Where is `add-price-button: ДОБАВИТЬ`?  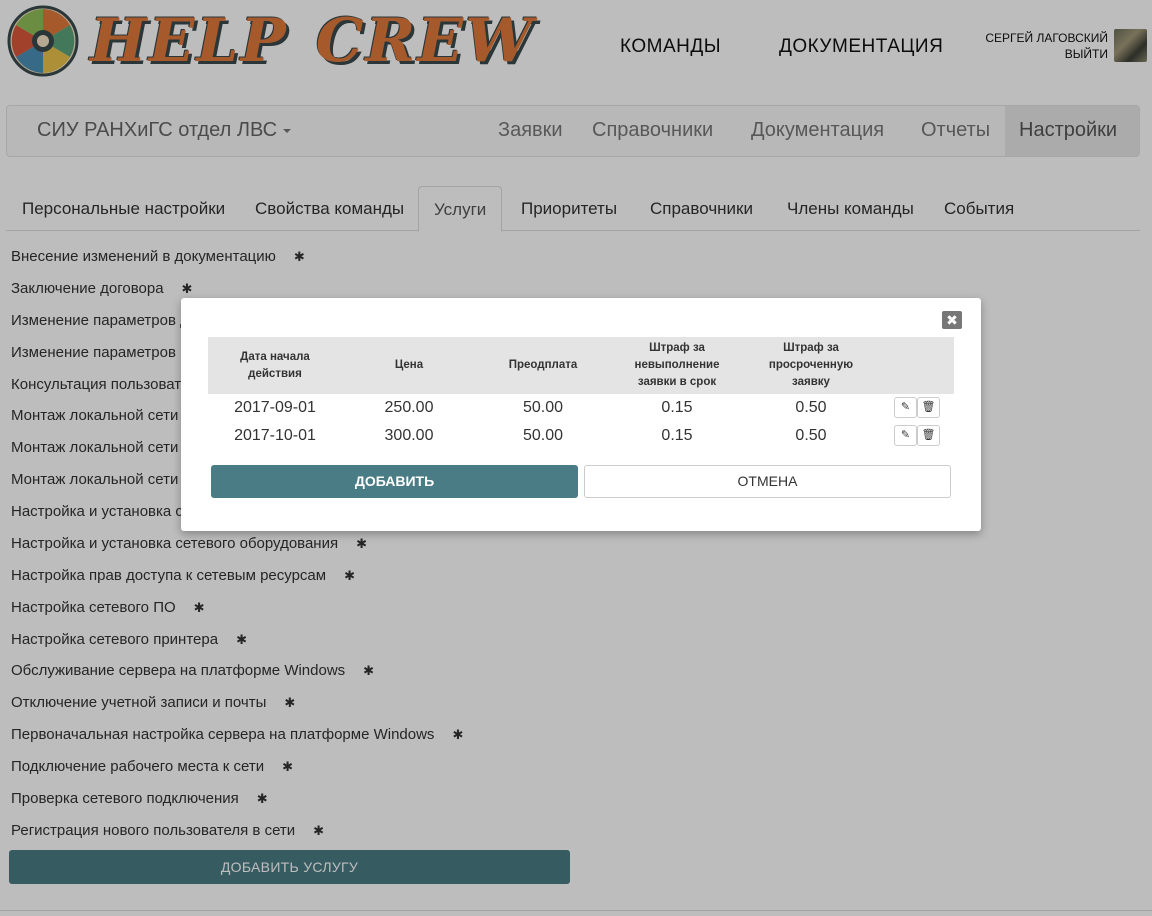 add-price-button: ДОБАВИТЬ is located at coordinates (394, 481).